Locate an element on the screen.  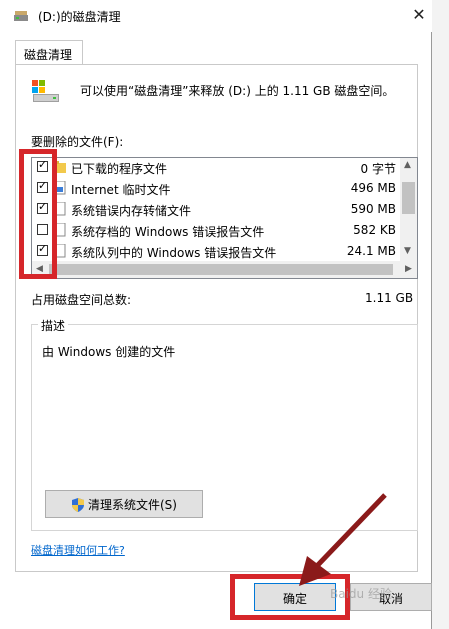
list-item: 系统队列中的 Windows 错误报告文件 24.1 MB is located at coordinates (217, 252).